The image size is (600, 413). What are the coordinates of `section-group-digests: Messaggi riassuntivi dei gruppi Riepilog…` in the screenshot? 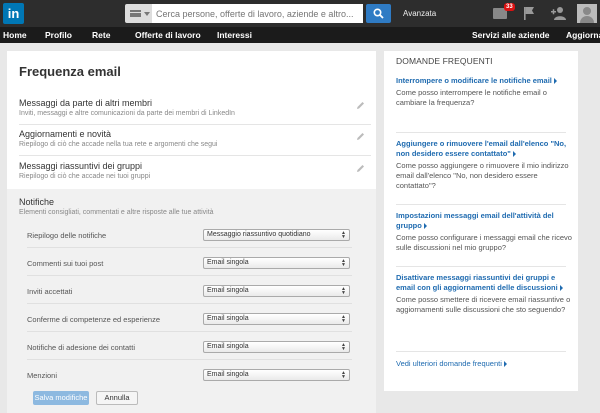 It's located at (194, 170).